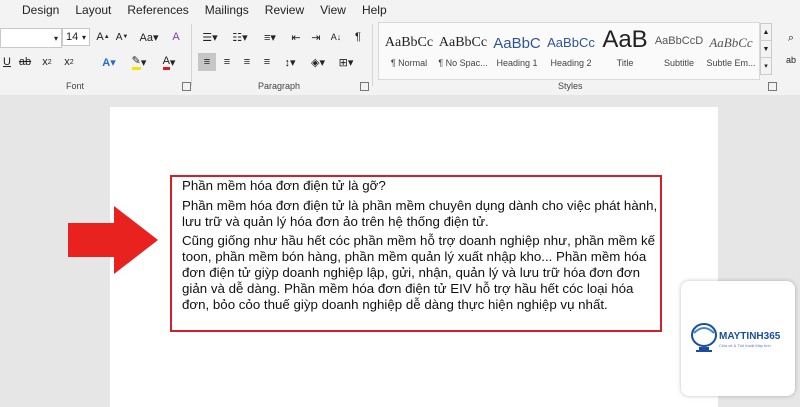 This screenshot has width=800, height=407. Describe the element at coordinates (247, 62) in the screenshot. I see `align-right-button: ≡` at that location.